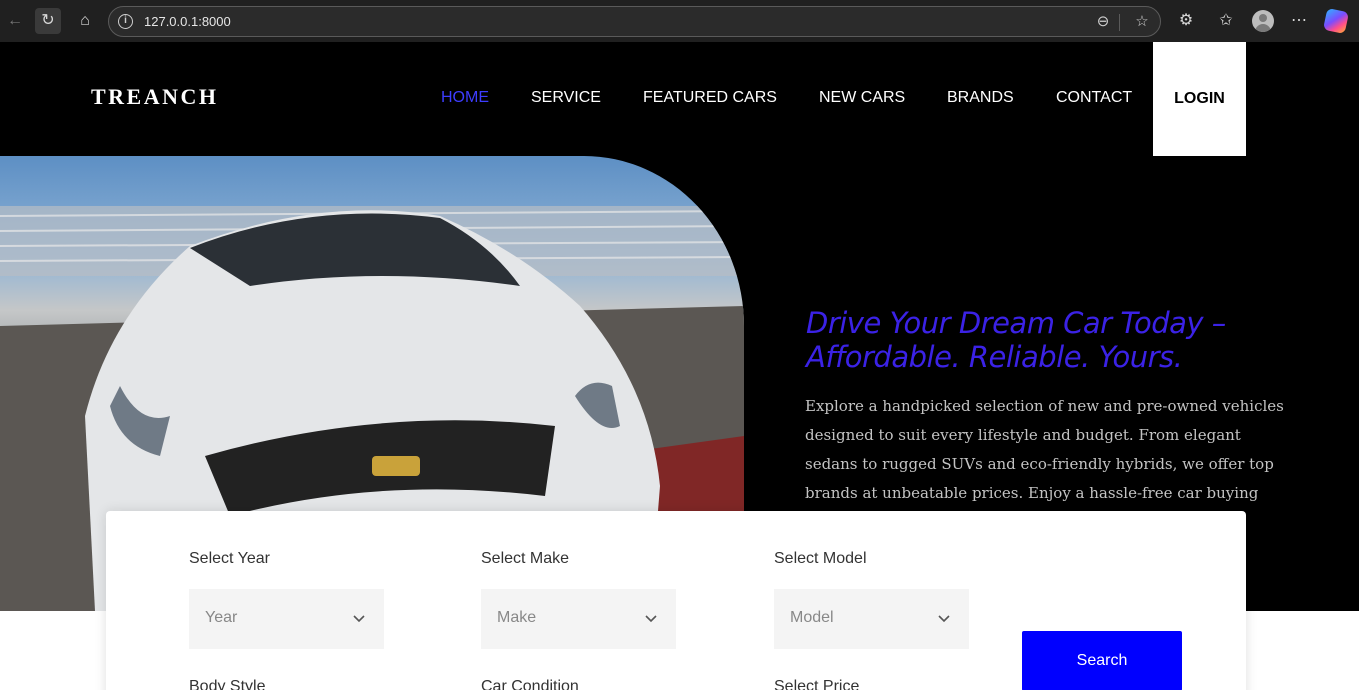 The height and width of the screenshot is (690, 1359). What do you see at coordinates (229, 558) in the screenshot?
I see `year-label: Select Year` at bounding box center [229, 558].